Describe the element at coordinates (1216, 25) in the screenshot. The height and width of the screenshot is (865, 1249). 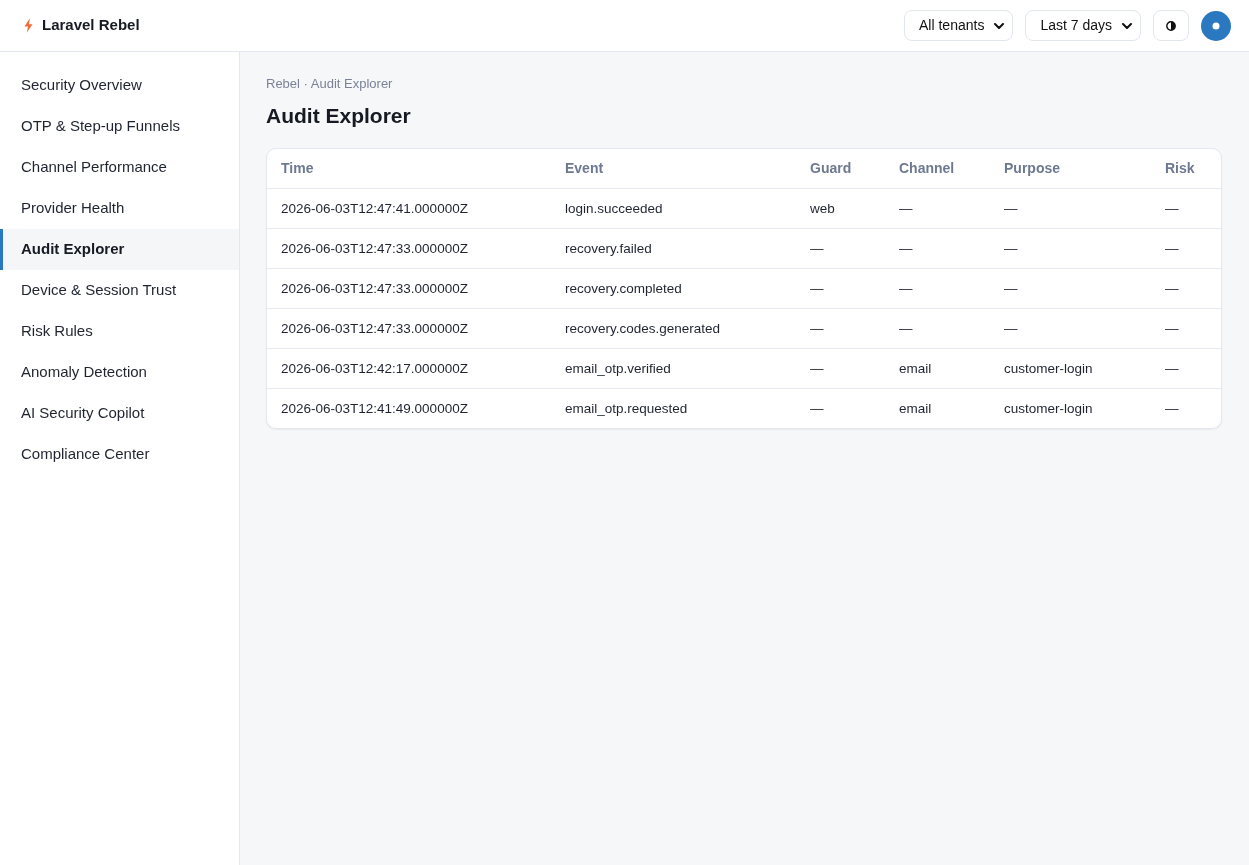
I see `avatar-icon` at that location.